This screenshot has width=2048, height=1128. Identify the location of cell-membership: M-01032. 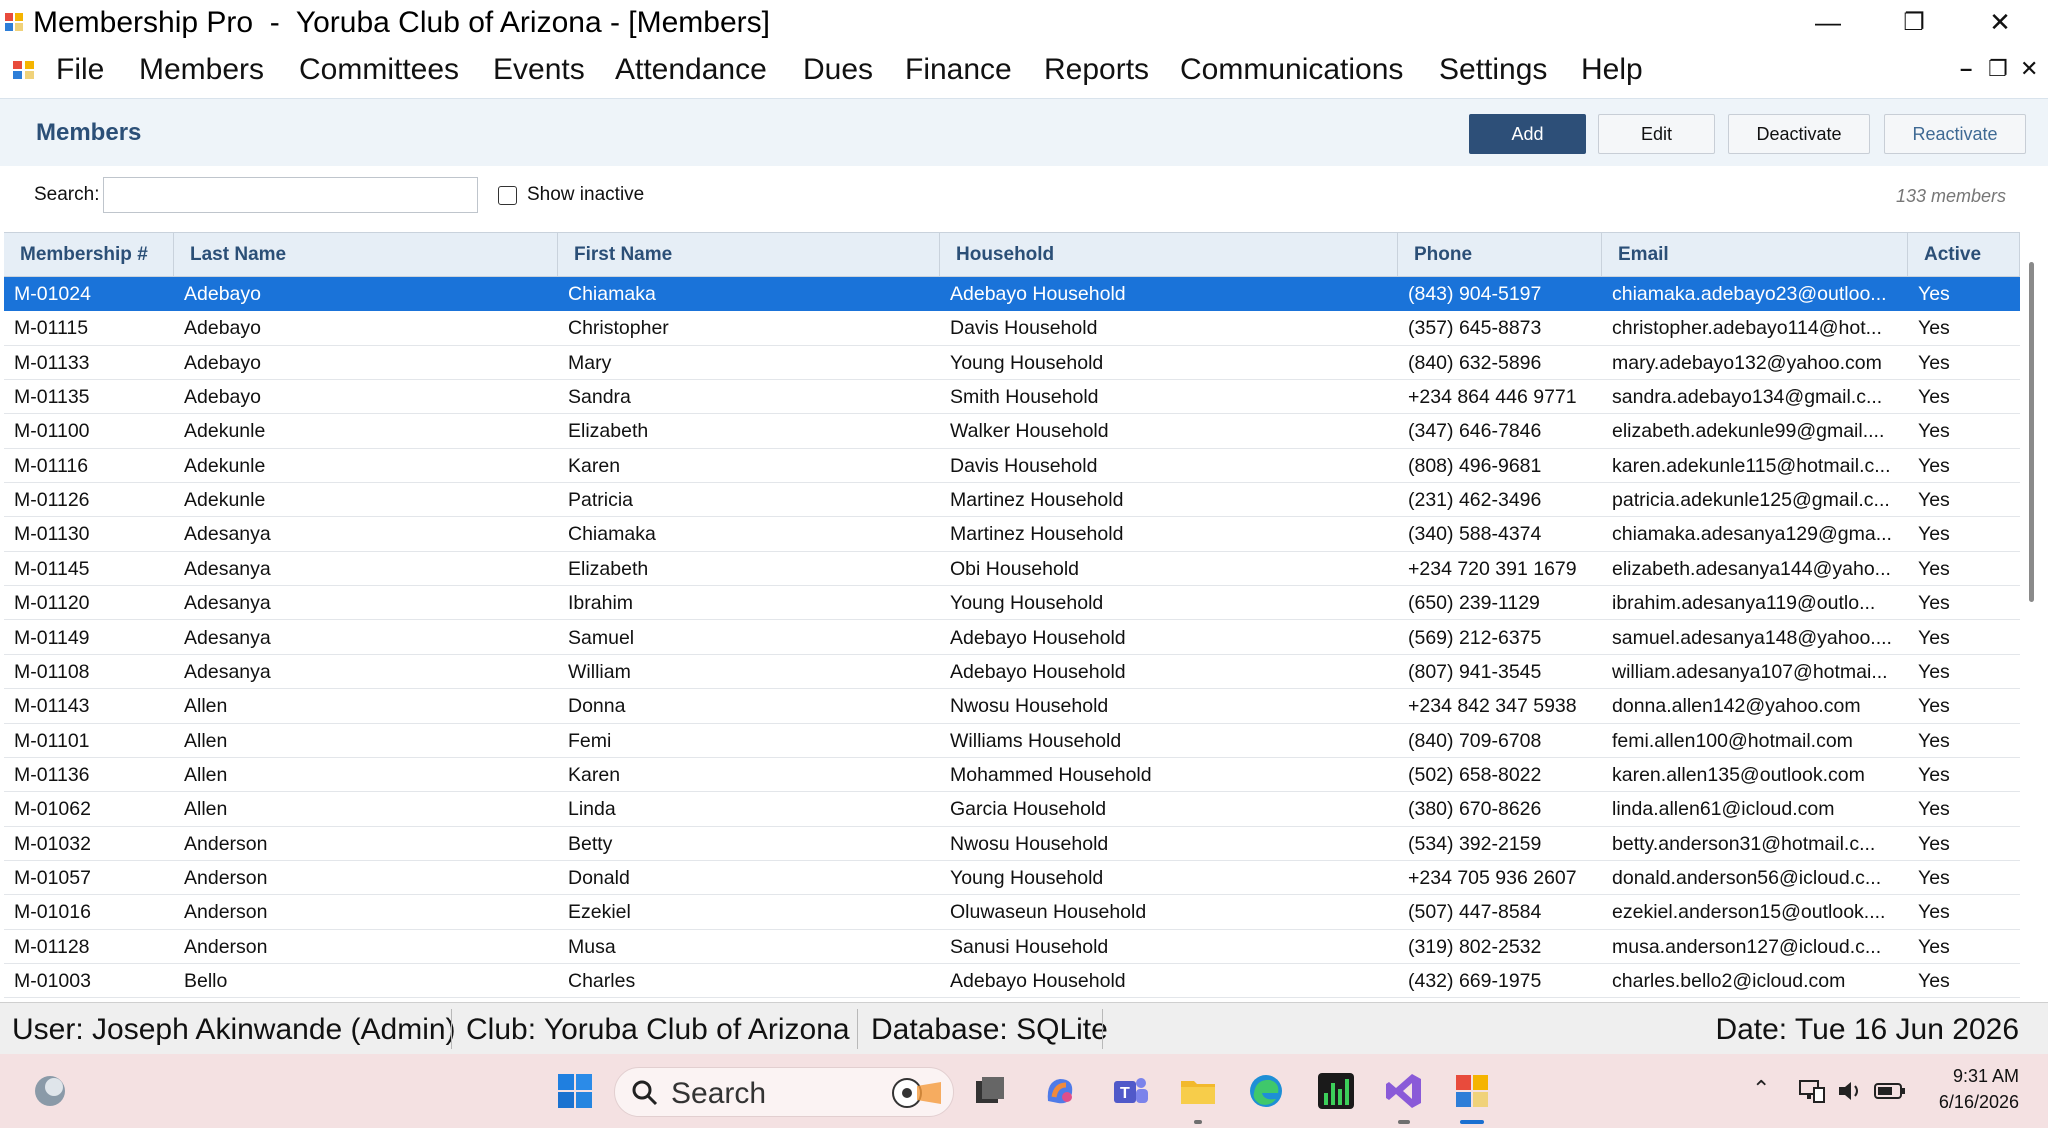
(89, 844).